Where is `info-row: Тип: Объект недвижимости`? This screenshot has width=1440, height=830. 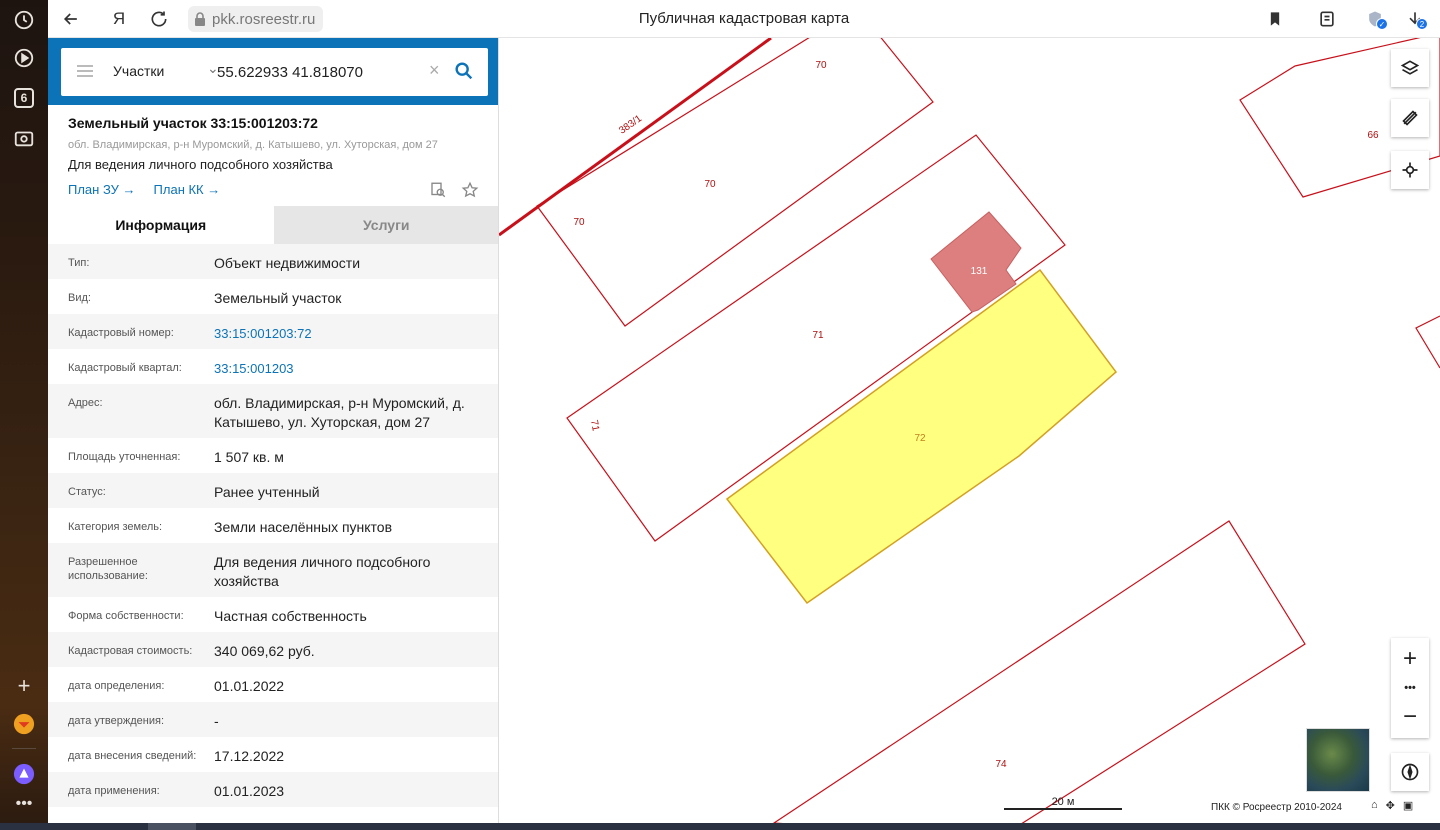
info-row: Тип: Объект недвижимости is located at coordinates (273, 261).